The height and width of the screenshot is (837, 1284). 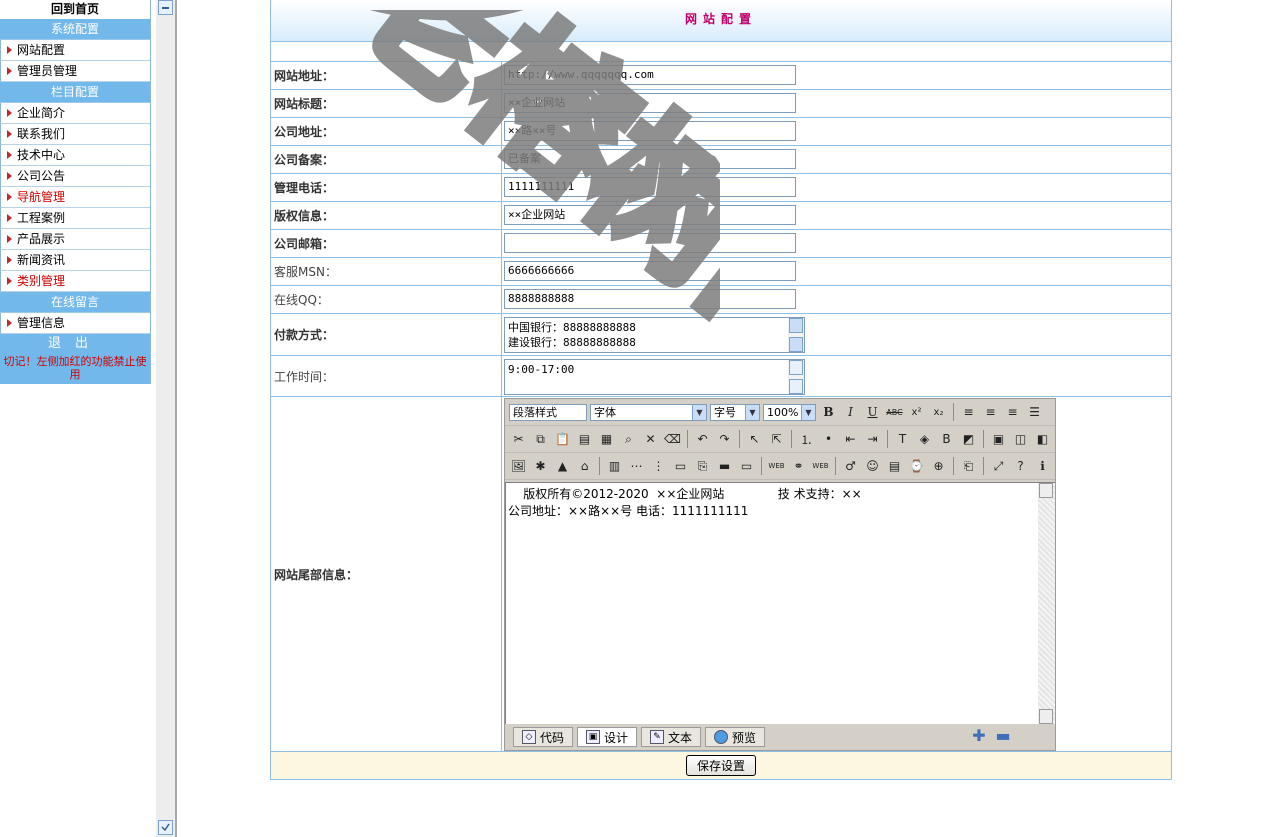 I want to click on import-word-icon: ⎗, so click(x=968, y=466).